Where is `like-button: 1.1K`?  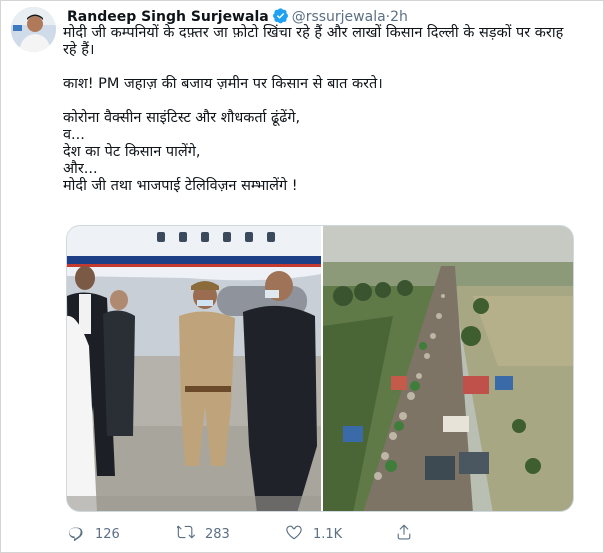 like-button: 1.1K is located at coordinates (313, 534).